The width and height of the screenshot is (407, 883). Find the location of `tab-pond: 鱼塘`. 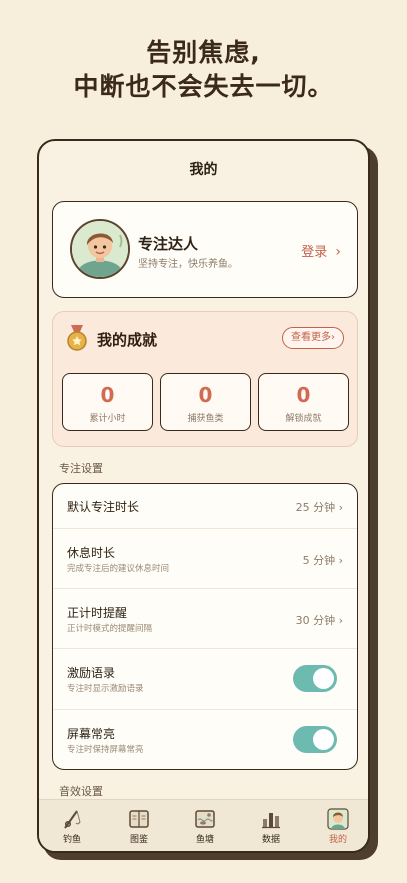

tab-pond: 鱼塘 is located at coordinates (205, 826).